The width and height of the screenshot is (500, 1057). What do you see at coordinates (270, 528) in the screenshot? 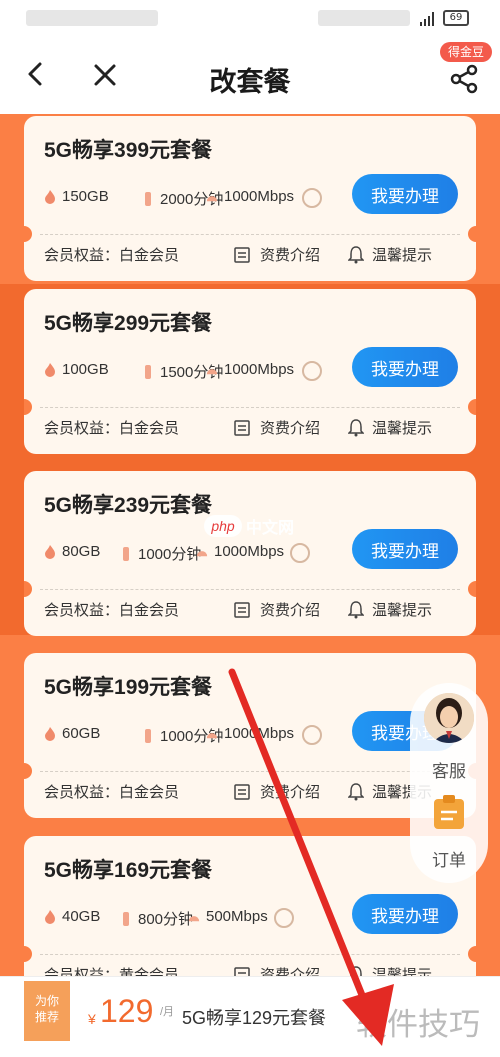
I see `php-watermark-text: 中文网` at bounding box center [270, 528].